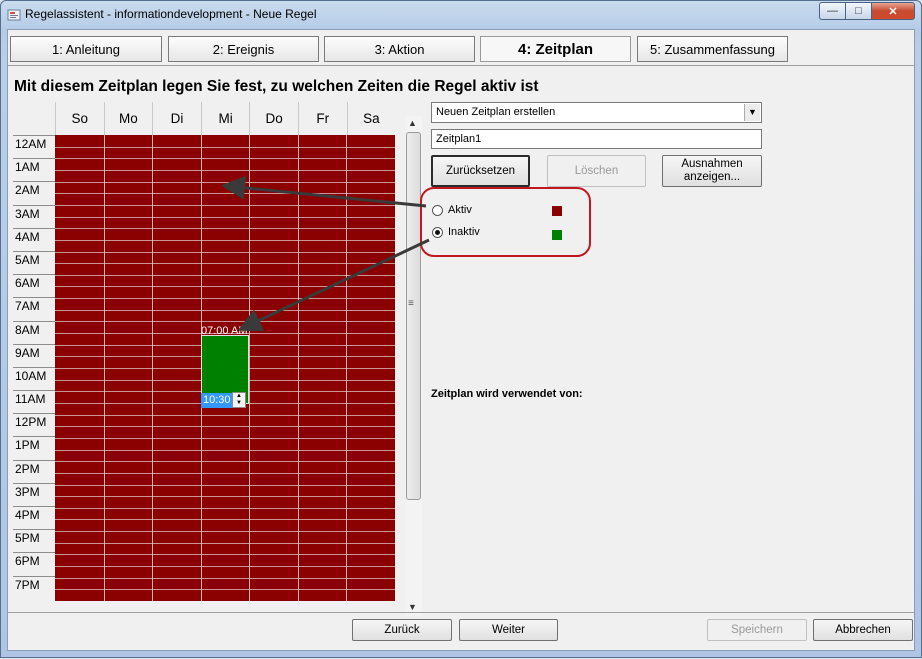  I want to click on hour-label: 6AM, so click(34, 285).